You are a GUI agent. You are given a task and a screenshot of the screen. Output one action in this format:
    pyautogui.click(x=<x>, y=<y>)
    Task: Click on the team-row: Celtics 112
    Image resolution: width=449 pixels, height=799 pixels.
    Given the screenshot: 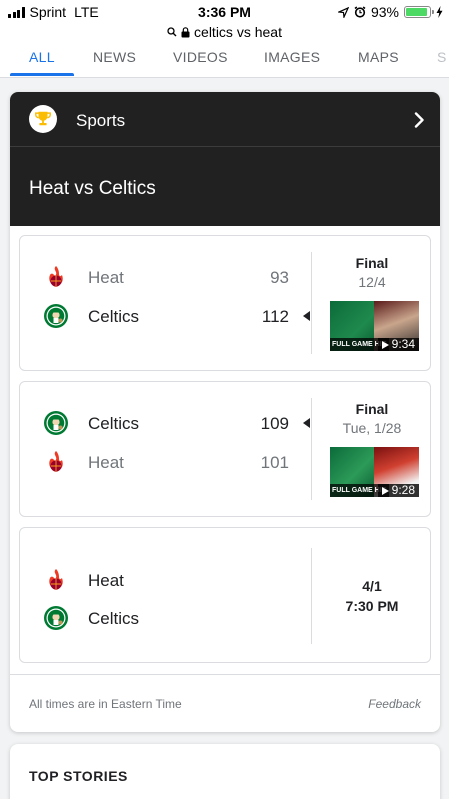 What is the action you would take?
    pyautogui.click(x=165, y=316)
    